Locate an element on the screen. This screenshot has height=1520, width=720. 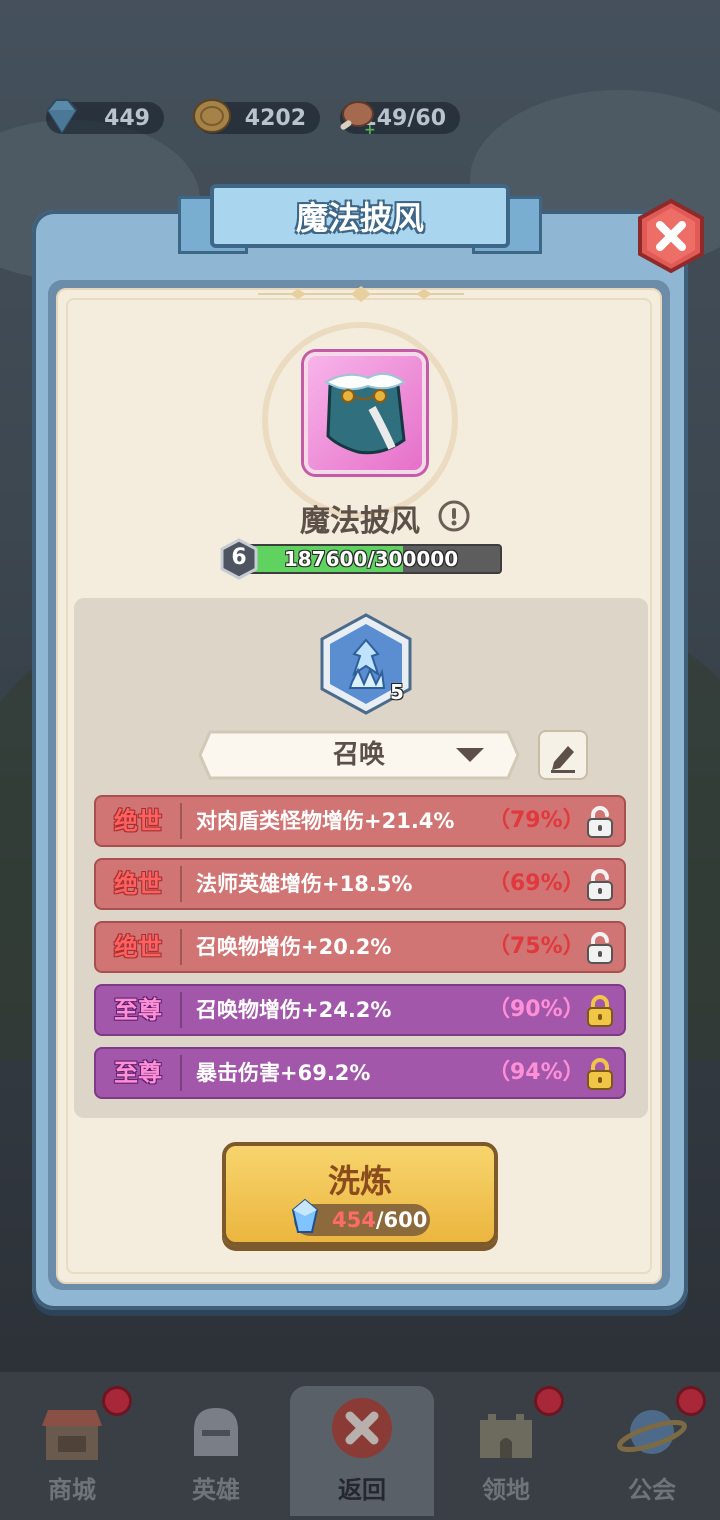
refine-button: 洗炼 454/600 is located at coordinates (360, 1194).